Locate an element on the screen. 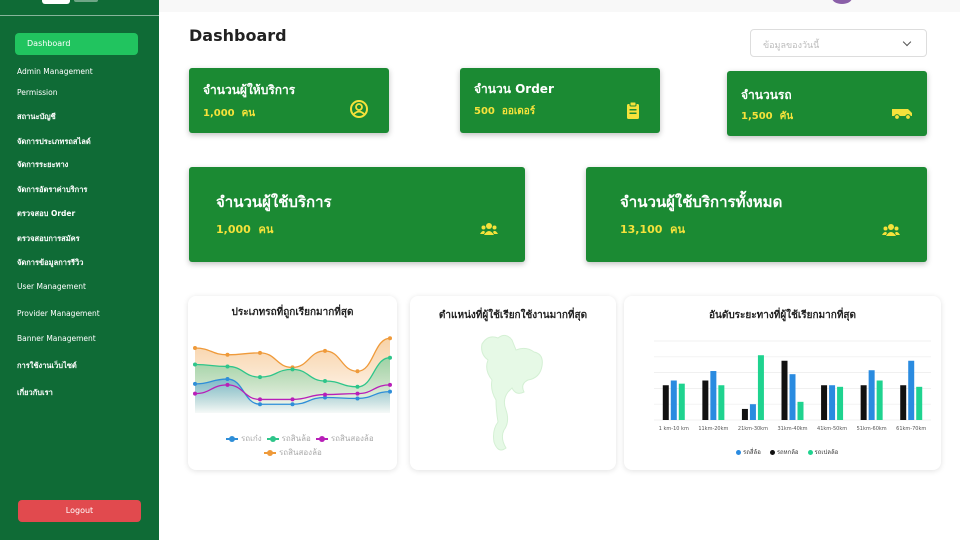 The image size is (960, 540). sidebar-item: ตรวจสอบ Order is located at coordinates (46, 214).